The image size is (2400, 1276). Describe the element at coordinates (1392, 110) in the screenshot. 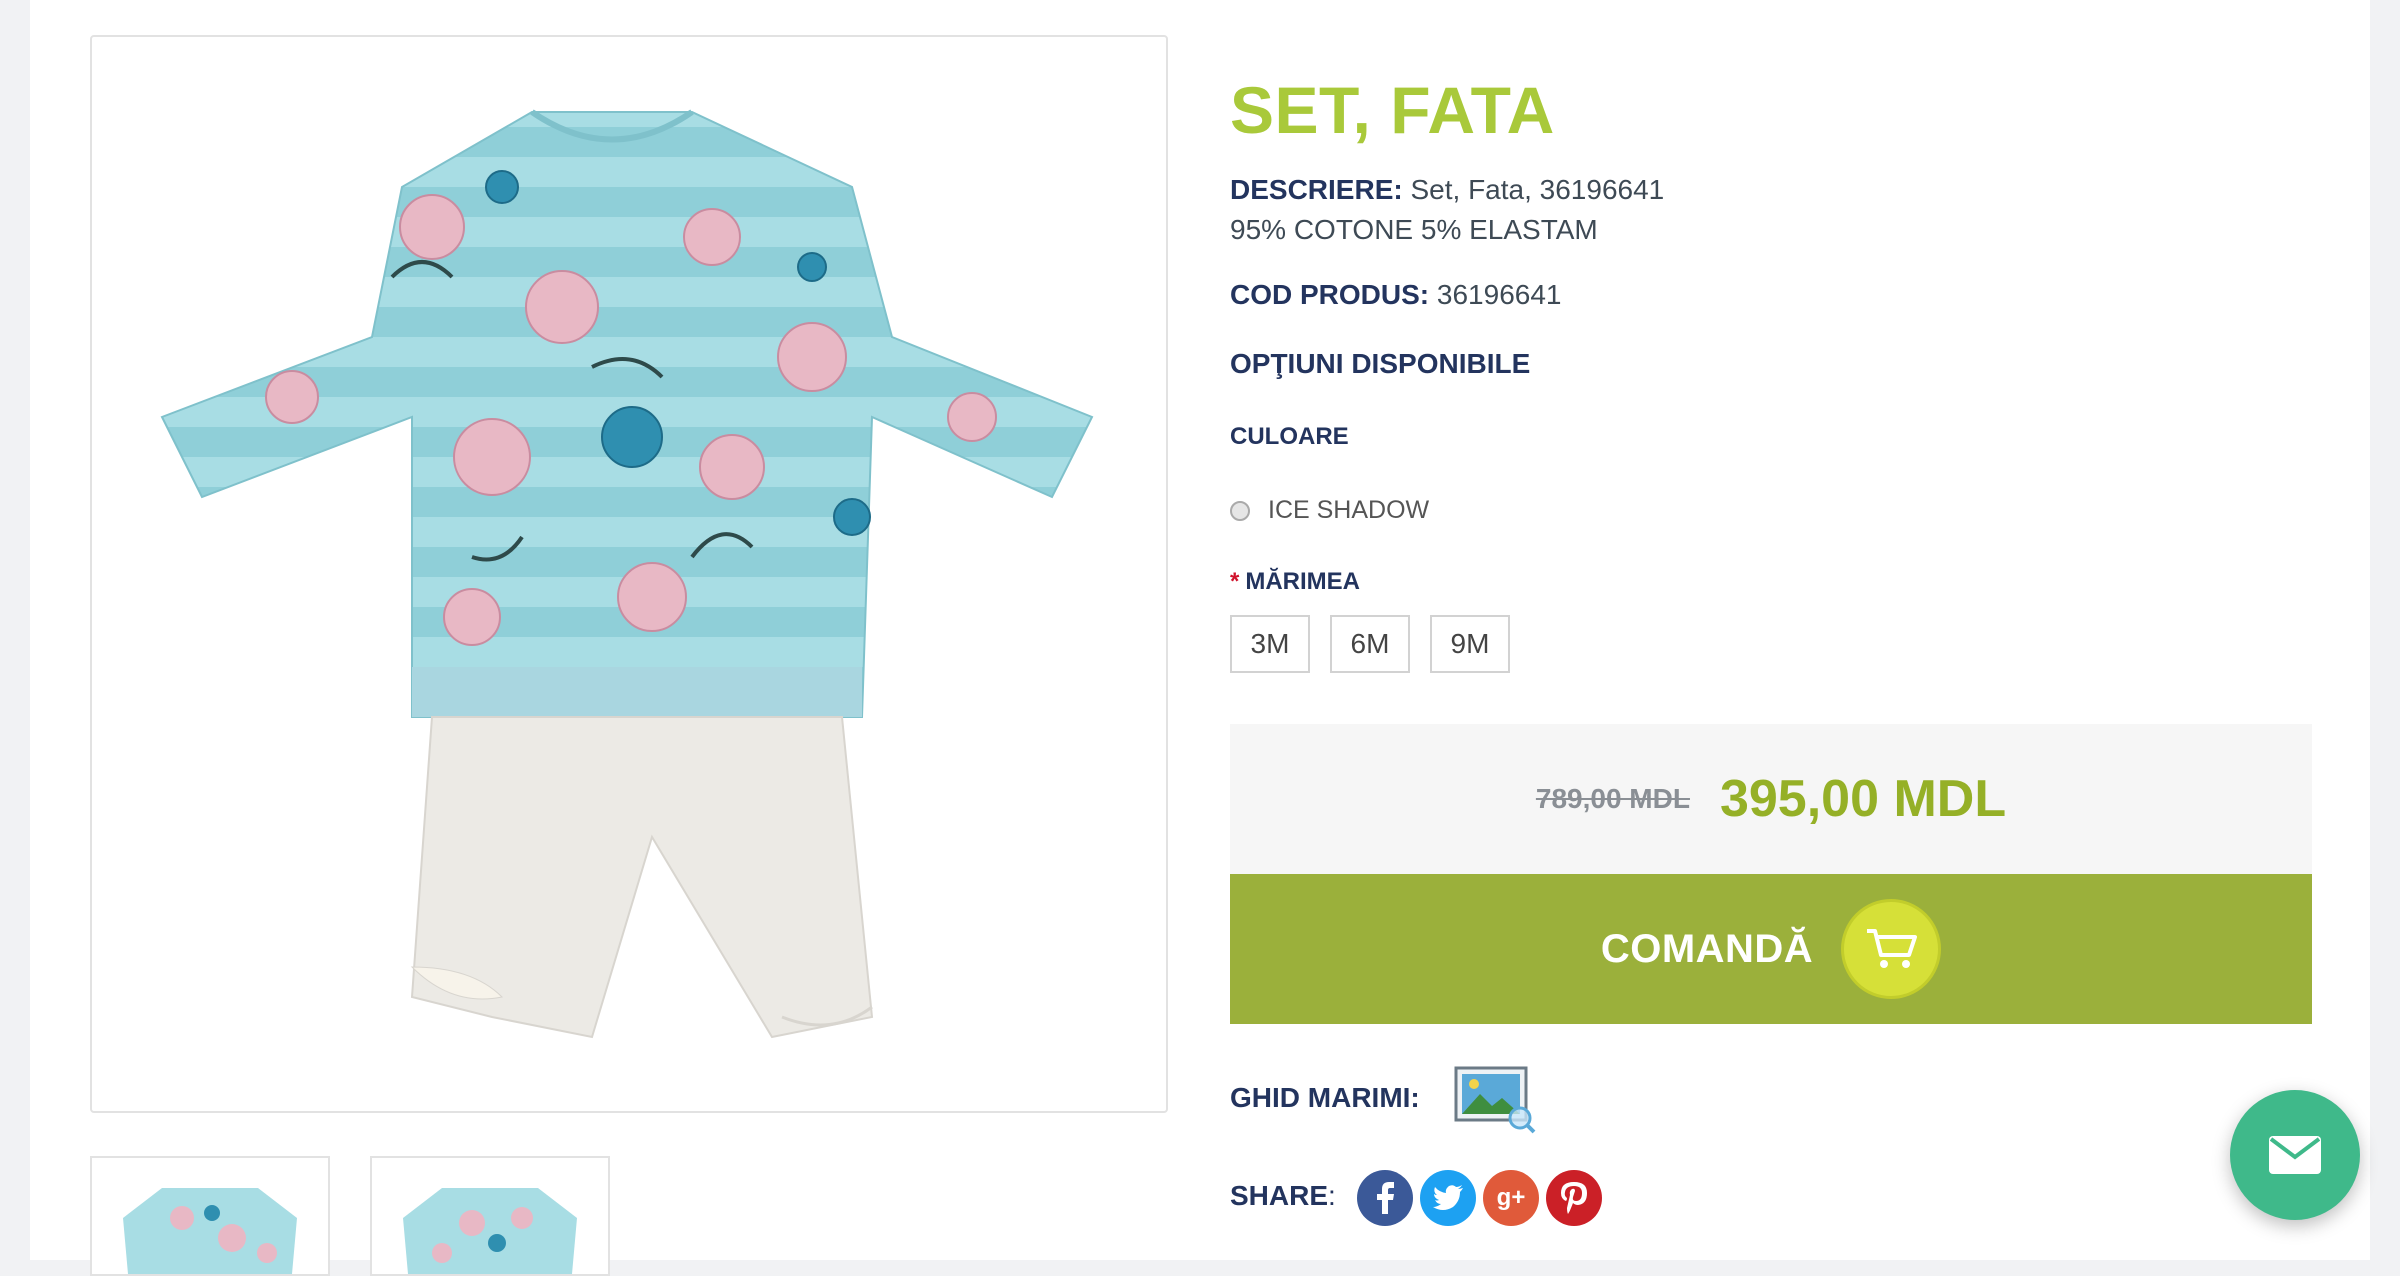

I see `product-title: SET, FATA` at that location.